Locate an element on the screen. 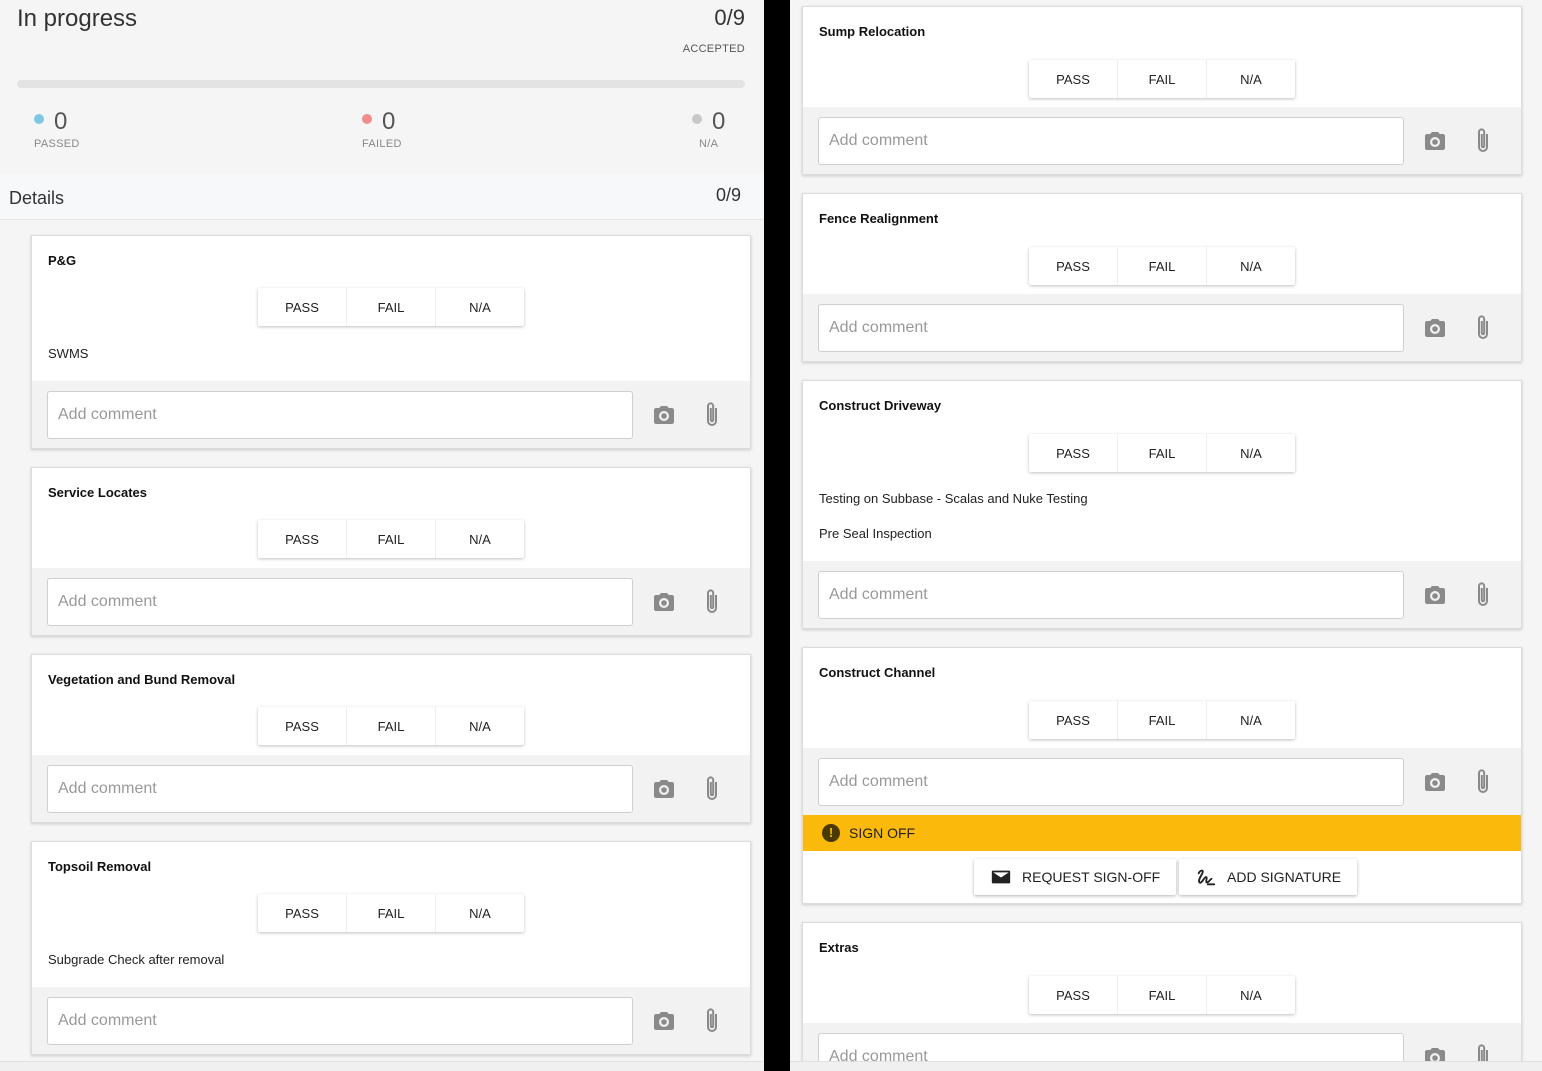 The image size is (1542, 1071). progress-bar is located at coordinates (381, 84).